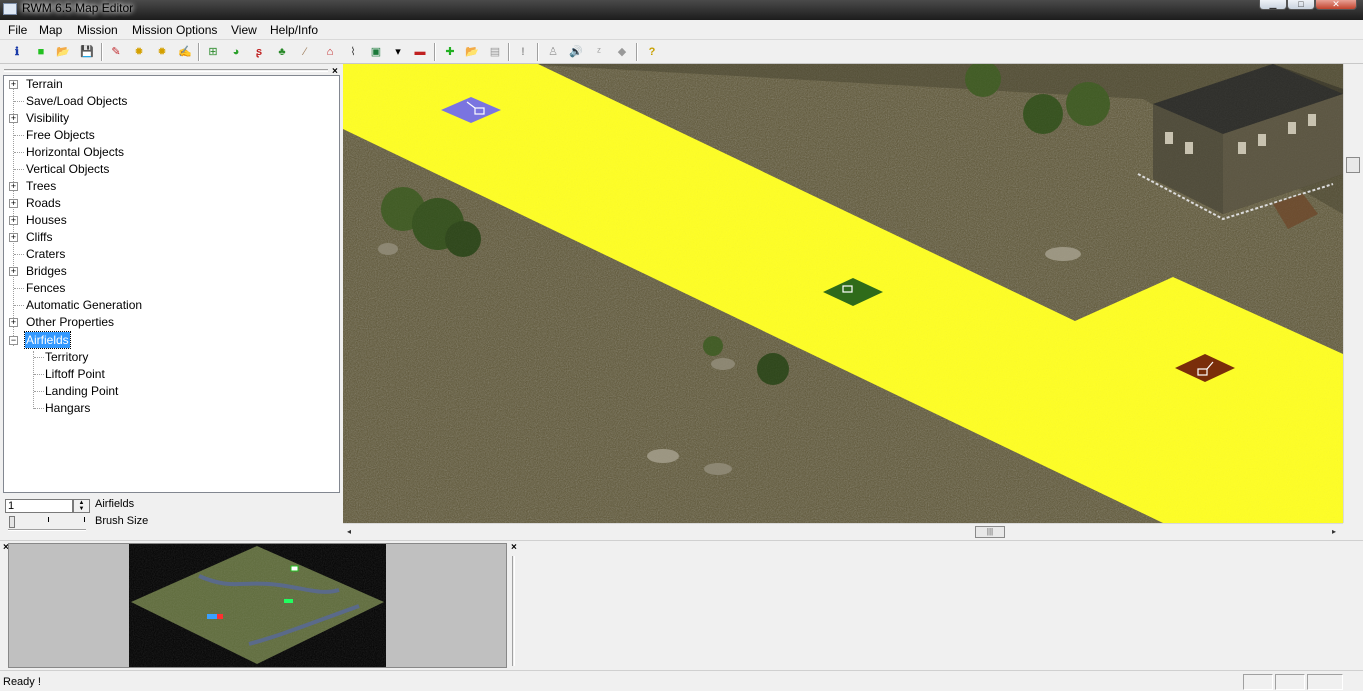 The height and width of the screenshot is (691, 1363). I want to click on new-icon: ■, so click(41, 52).